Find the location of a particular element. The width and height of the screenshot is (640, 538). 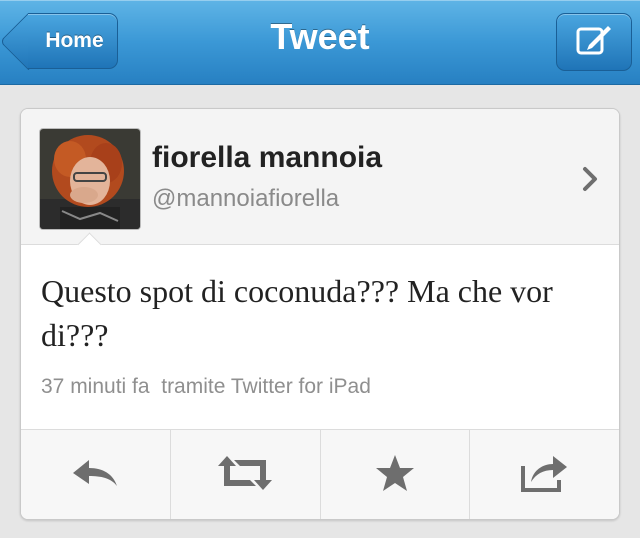

share-button is located at coordinates (544, 474).